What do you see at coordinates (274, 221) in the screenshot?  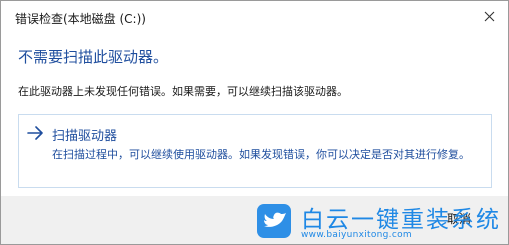 I see `bird-logo-icon` at bounding box center [274, 221].